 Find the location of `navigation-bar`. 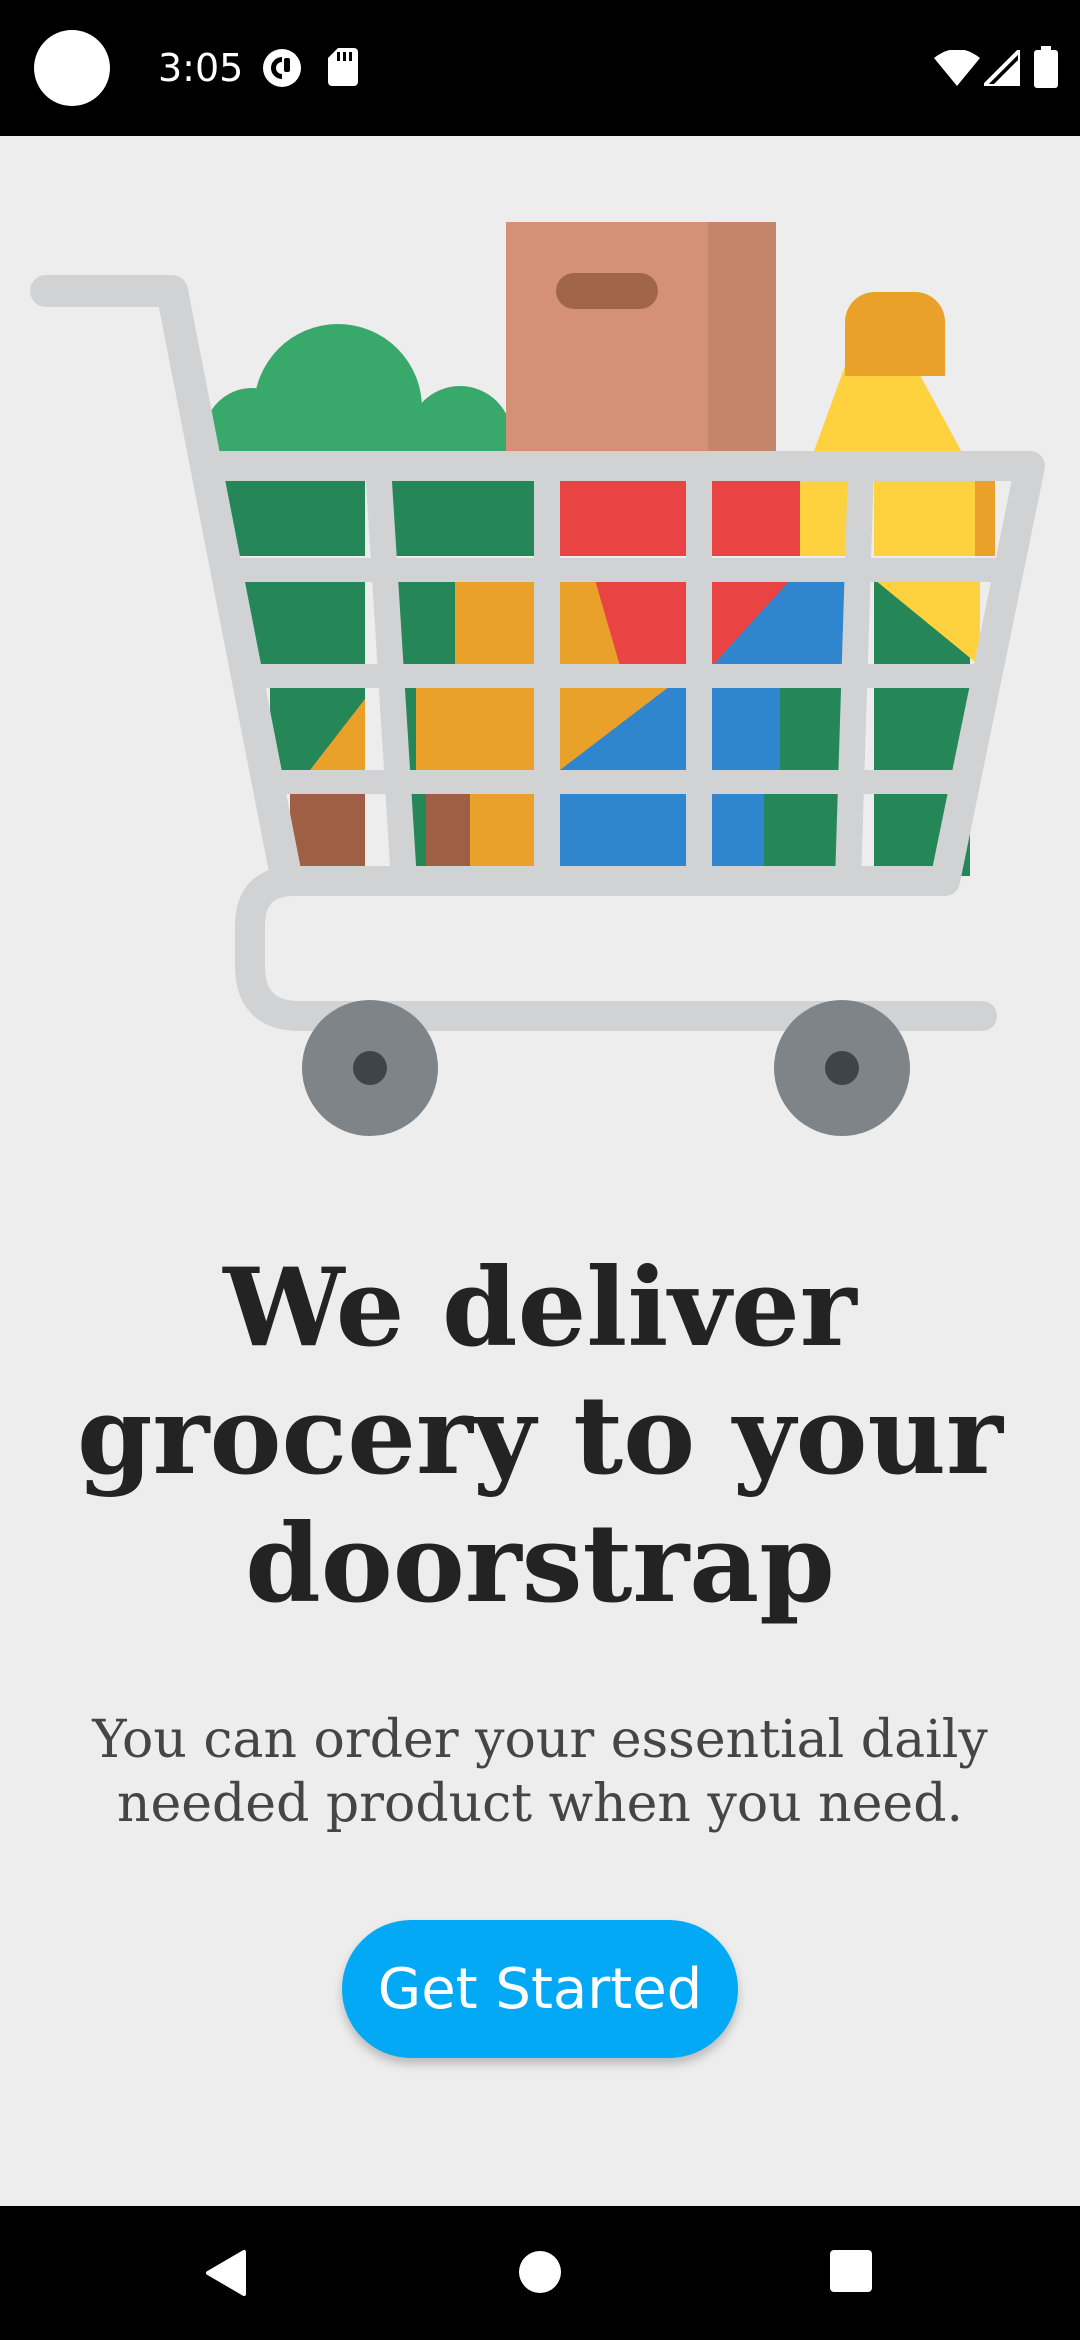

navigation-bar is located at coordinates (540, 2273).